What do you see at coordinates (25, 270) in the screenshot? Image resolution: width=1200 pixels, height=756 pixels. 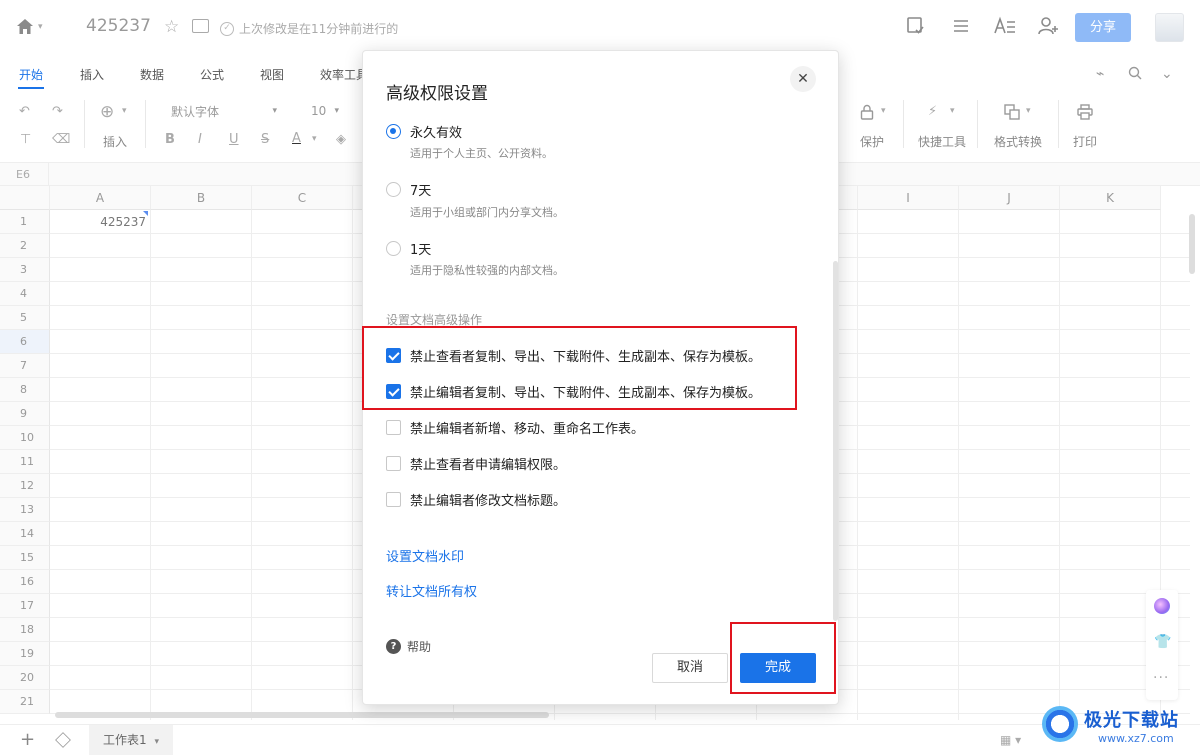 I see `row-header-3: 3` at bounding box center [25, 270].